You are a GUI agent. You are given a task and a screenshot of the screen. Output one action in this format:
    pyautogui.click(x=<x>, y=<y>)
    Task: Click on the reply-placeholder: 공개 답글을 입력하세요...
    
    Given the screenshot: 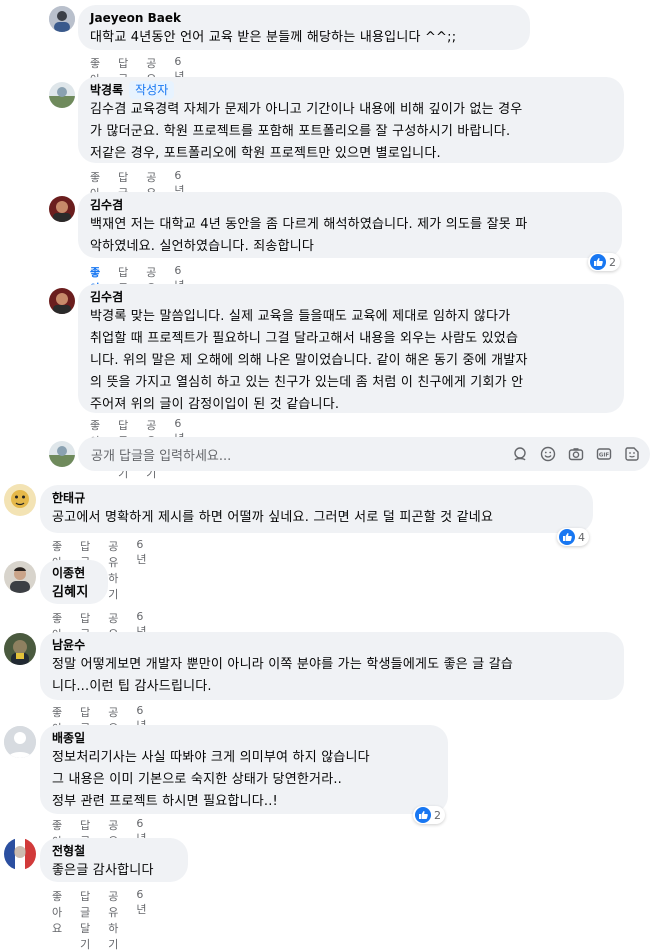 What is the action you would take?
    pyautogui.click(x=161, y=456)
    